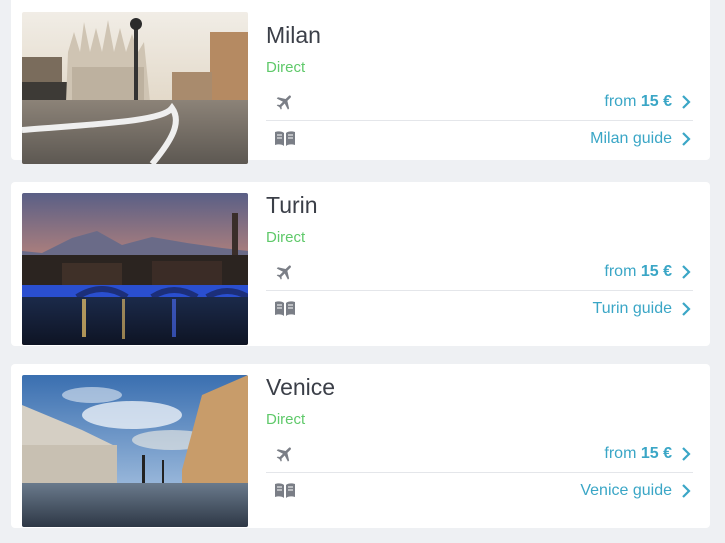  Describe the element at coordinates (301, 387) in the screenshot. I see `city-name: Venice` at that location.